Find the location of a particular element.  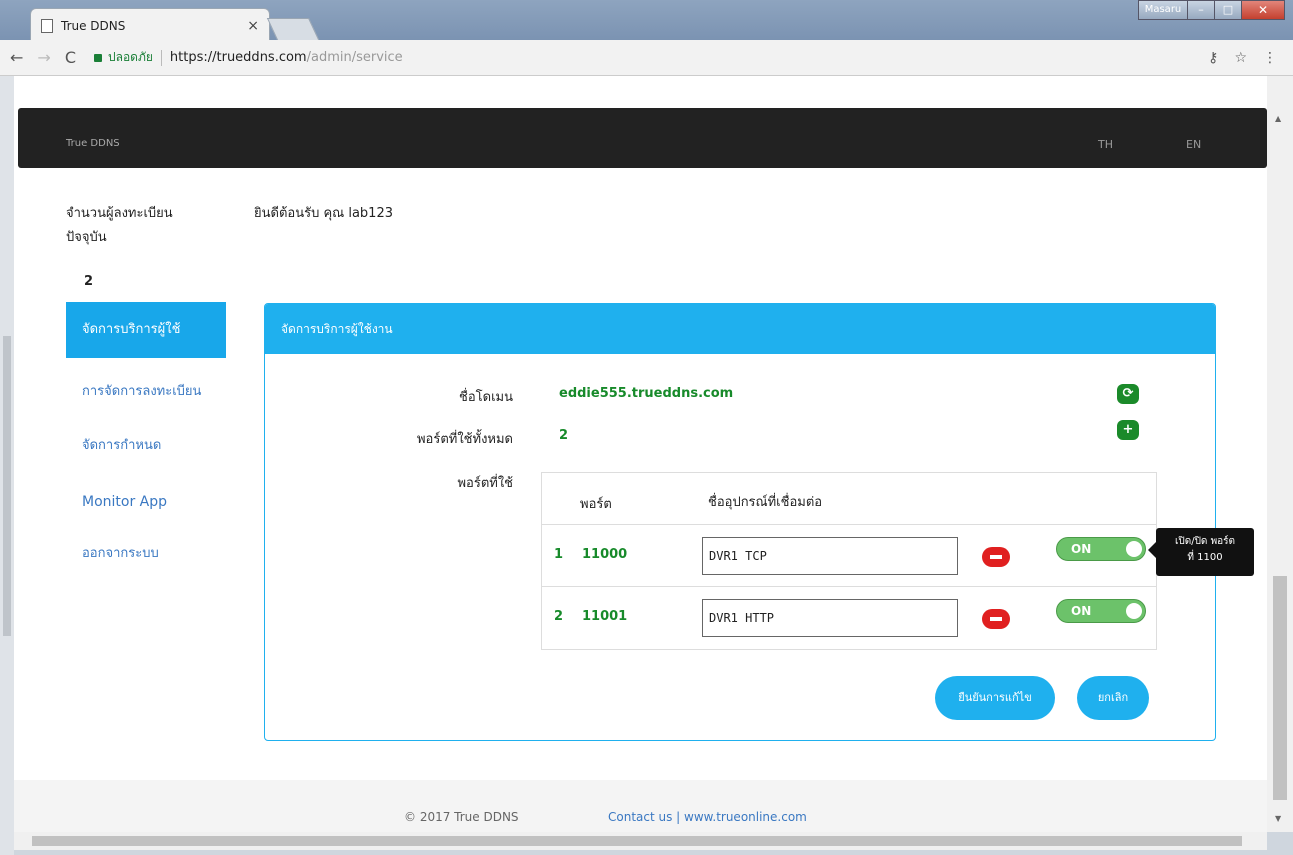

vertical-scrollbar: ▲ ▼ is located at coordinates (1280, 454).